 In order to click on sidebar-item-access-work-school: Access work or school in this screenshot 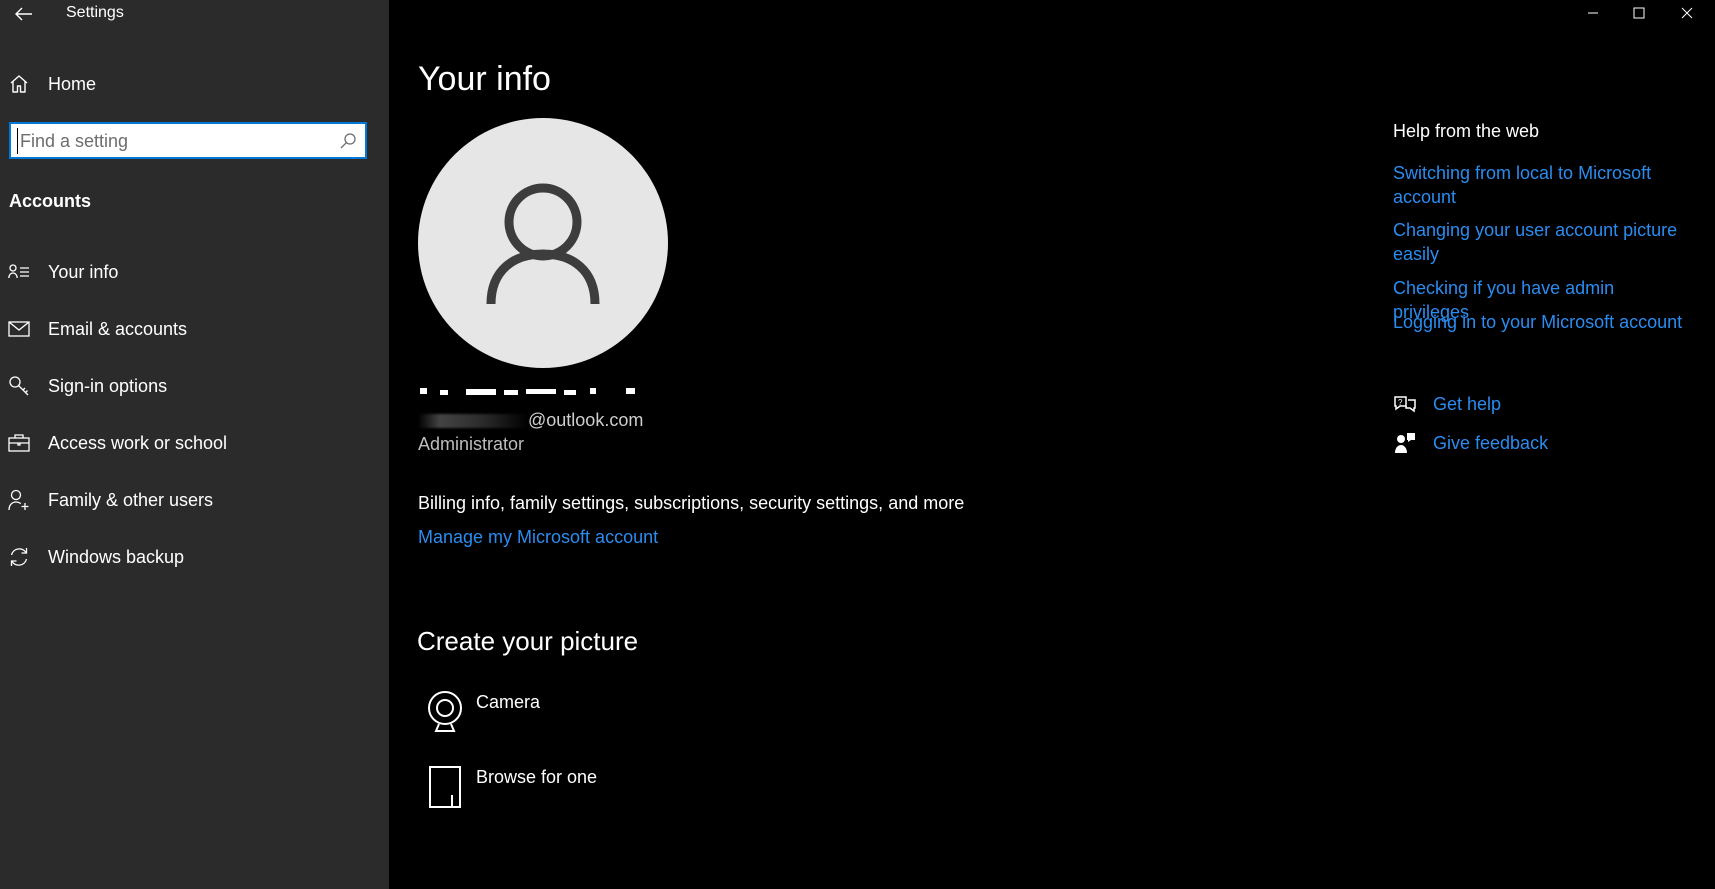, I will do `click(194, 443)`.